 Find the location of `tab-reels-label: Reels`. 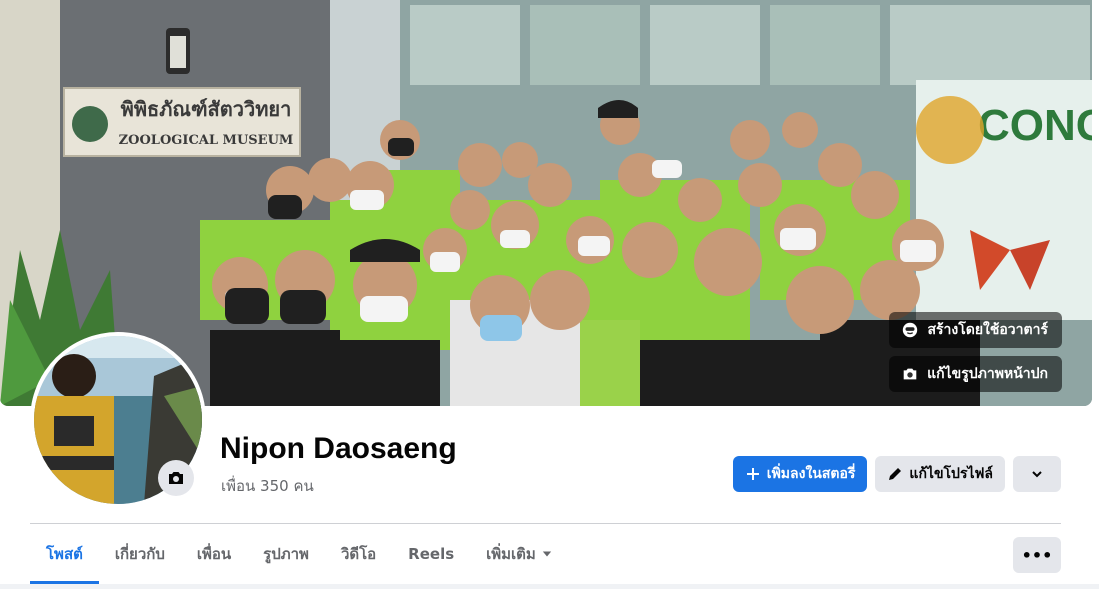

tab-reels-label: Reels is located at coordinates (431, 554).